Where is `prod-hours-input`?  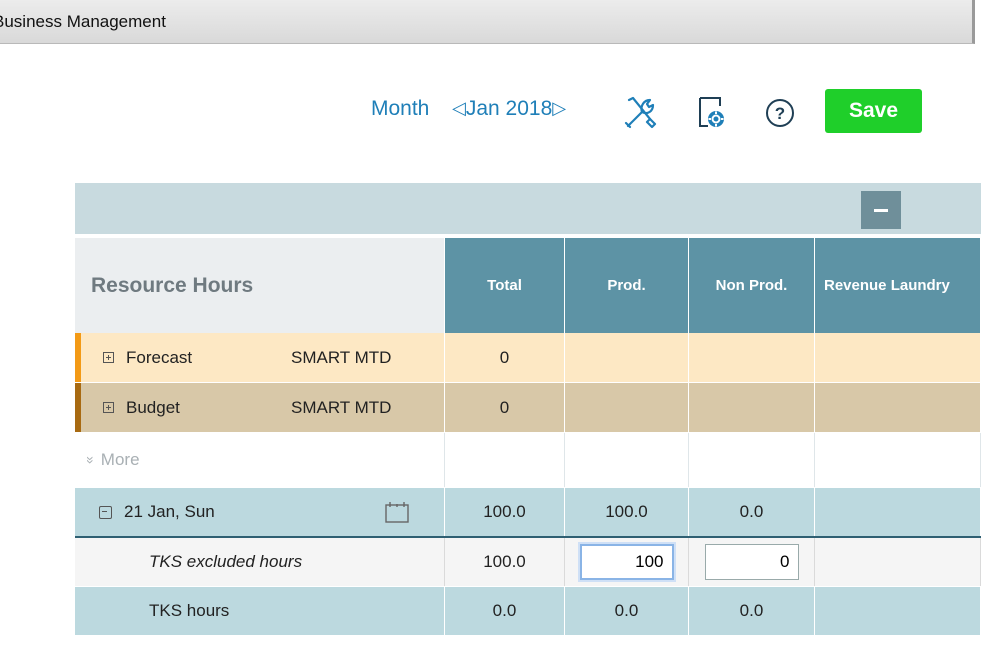 prod-hours-input is located at coordinates (626, 562).